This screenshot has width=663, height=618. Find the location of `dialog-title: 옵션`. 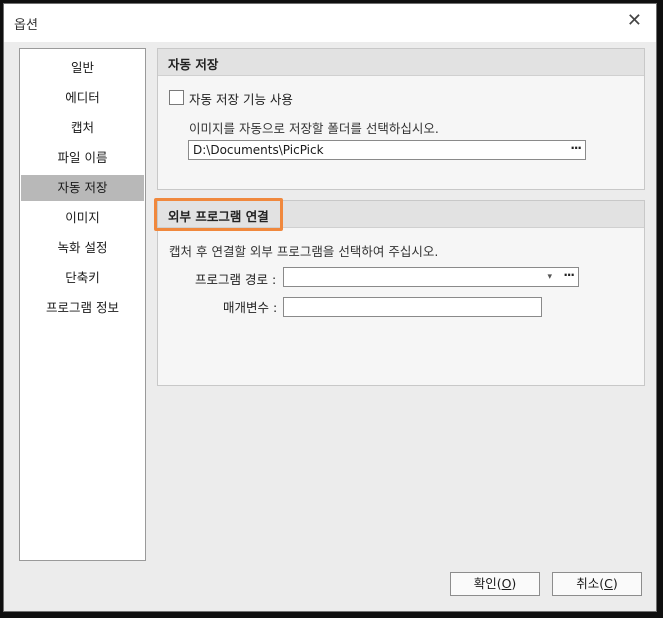

dialog-title: 옵션 is located at coordinates (26, 25).